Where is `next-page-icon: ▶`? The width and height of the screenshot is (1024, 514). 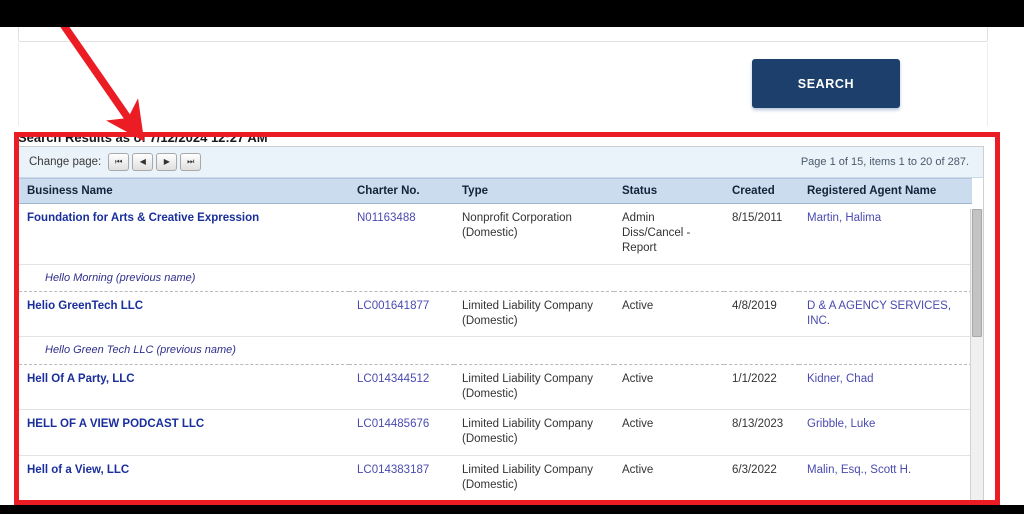 next-page-icon: ▶ is located at coordinates (167, 162).